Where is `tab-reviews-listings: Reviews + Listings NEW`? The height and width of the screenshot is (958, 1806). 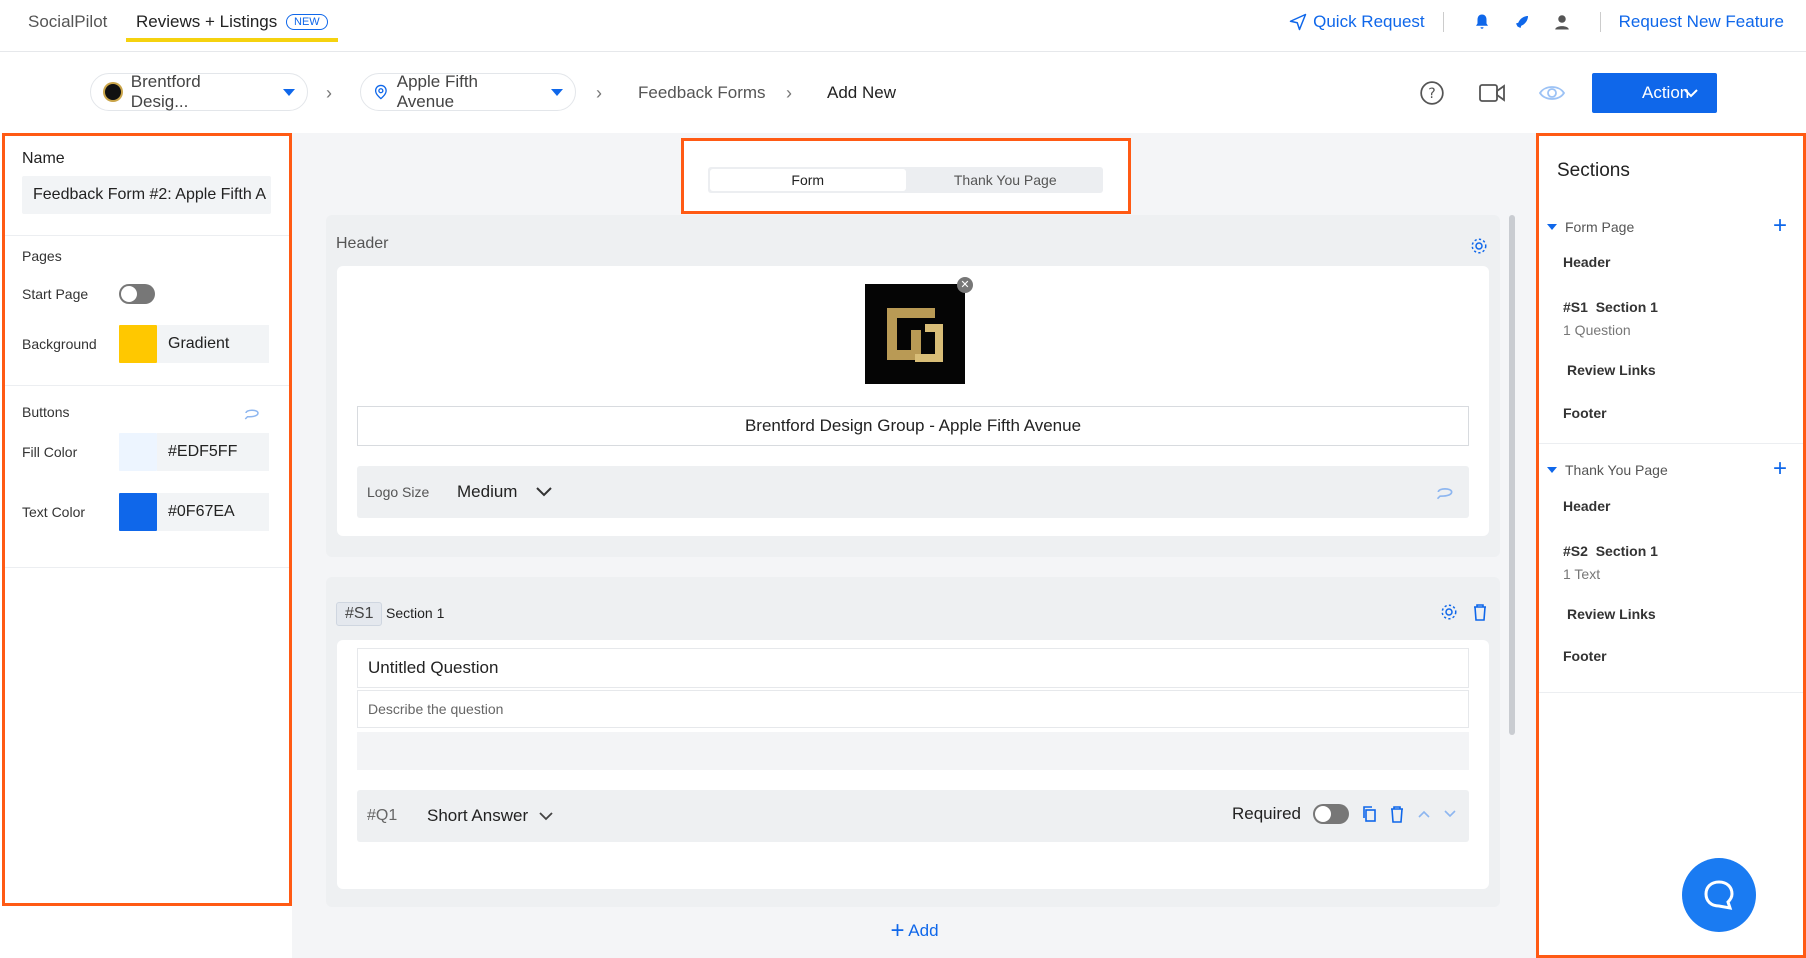 tab-reviews-listings: Reviews + Listings NEW is located at coordinates (232, 21).